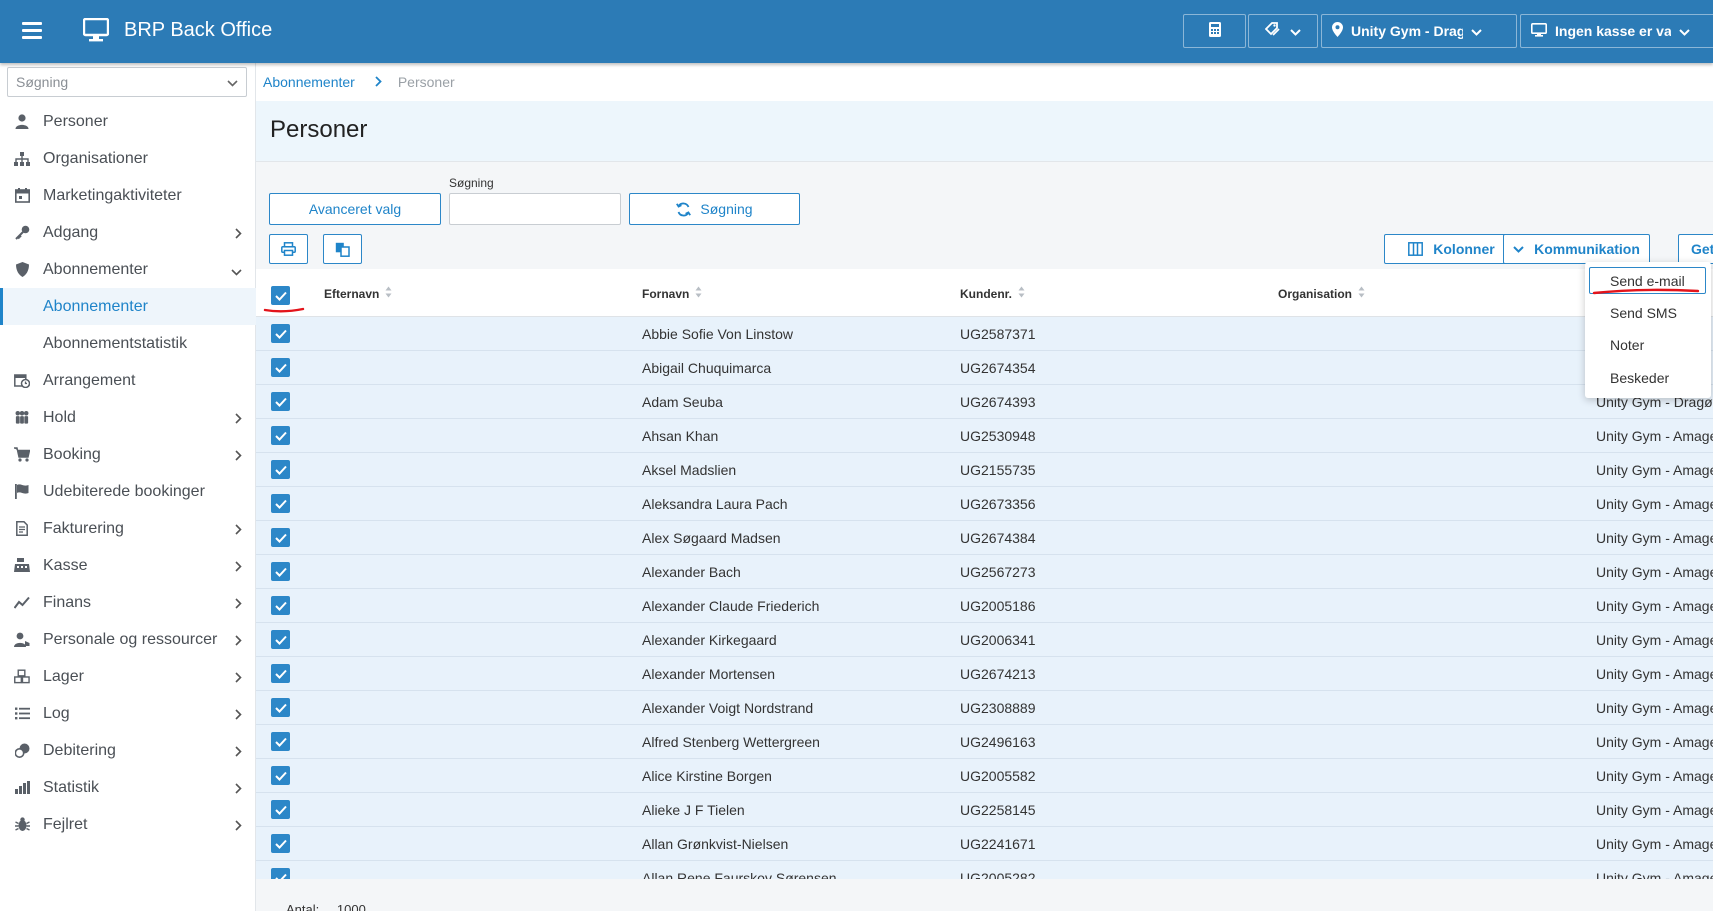 Image resolution: width=1713 pixels, height=911 pixels. I want to click on menu-item-noter: Noter, so click(1627, 345).